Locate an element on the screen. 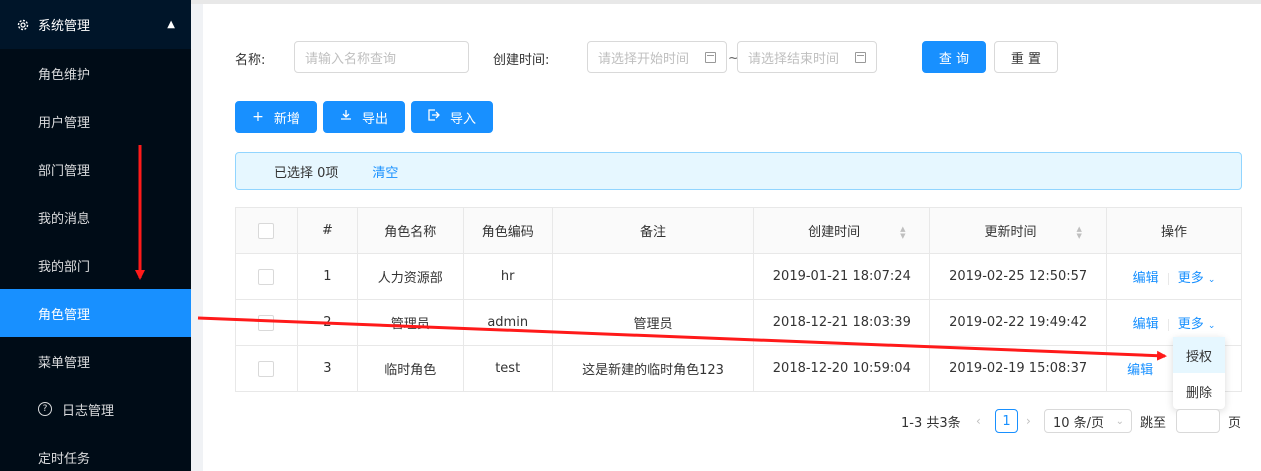  cell-actions: 编辑 更多 ⌄ is located at coordinates (1174, 276).